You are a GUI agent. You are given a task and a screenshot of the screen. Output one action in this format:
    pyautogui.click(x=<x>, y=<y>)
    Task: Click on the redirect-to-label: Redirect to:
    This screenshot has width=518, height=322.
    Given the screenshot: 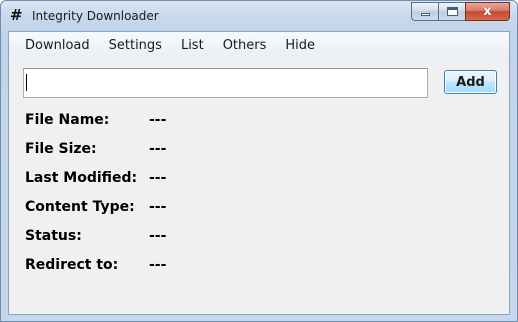 What is the action you would take?
    pyautogui.click(x=72, y=265)
    